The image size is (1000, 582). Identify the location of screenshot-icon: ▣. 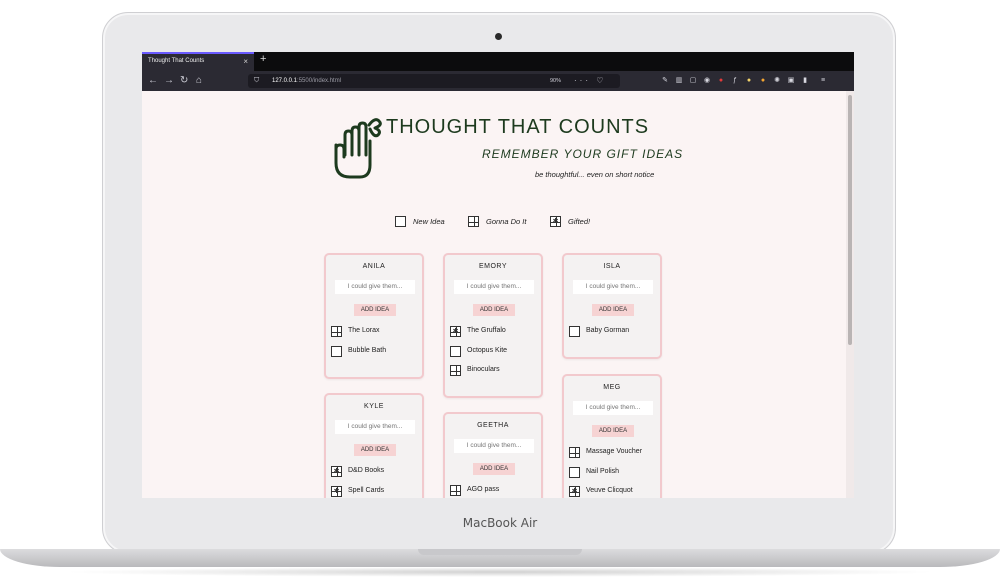
(791, 81).